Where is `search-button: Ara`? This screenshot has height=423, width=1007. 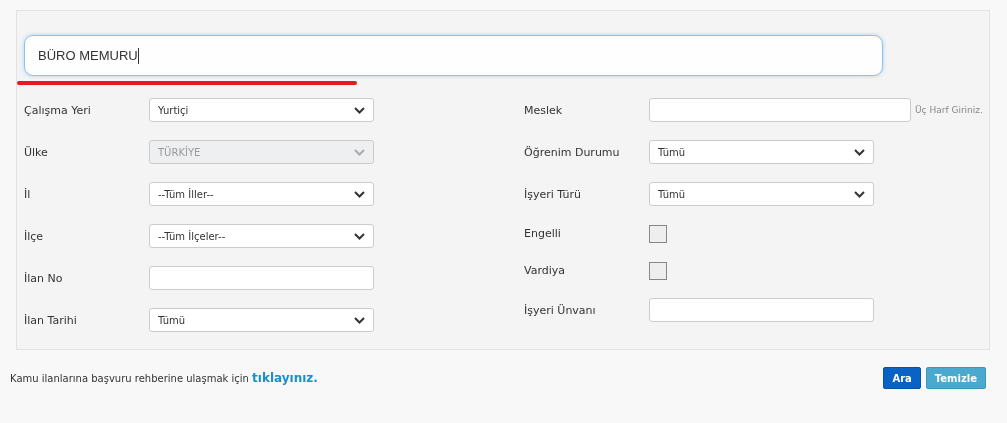
search-button: Ara is located at coordinates (902, 378).